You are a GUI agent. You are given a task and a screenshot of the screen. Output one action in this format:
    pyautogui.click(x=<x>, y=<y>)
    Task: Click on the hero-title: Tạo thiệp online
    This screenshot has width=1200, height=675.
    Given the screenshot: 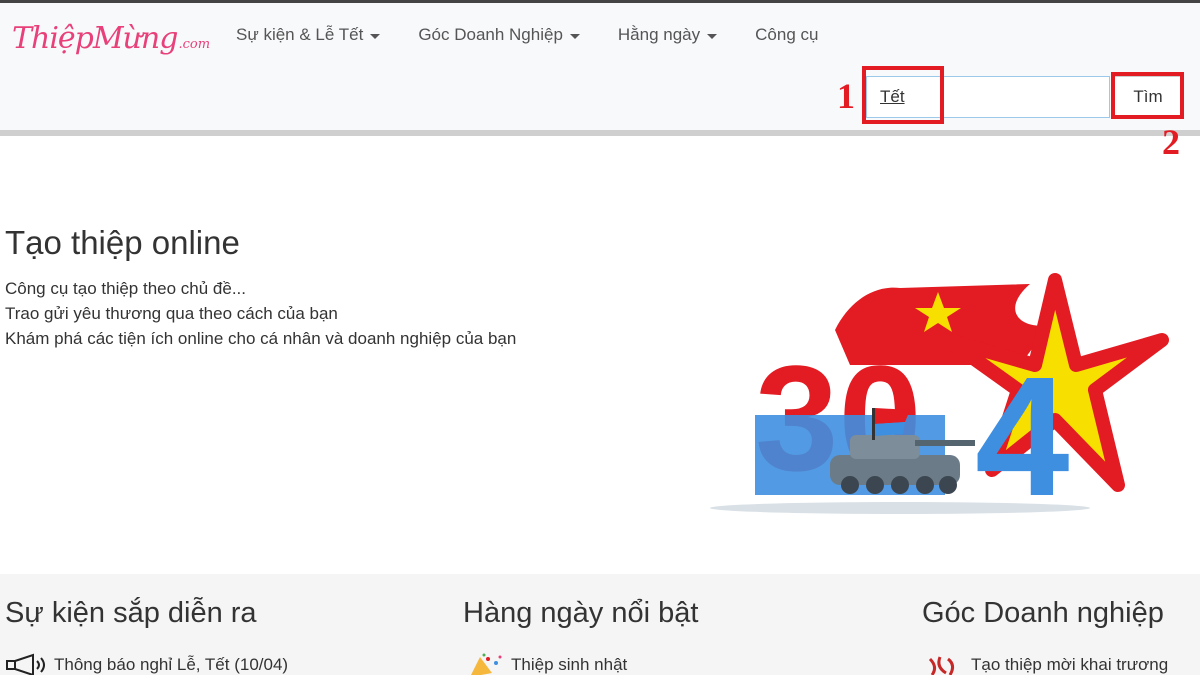 What is the action you would take?
    pyautogui.click(x=122, y=242)
    